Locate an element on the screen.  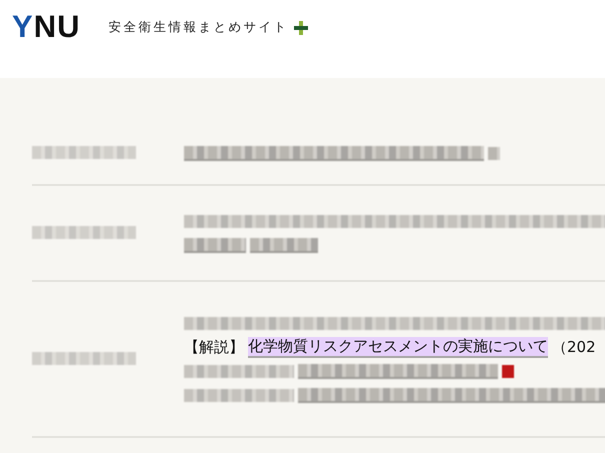
logo: YNU is located at coordinates (46, 27).